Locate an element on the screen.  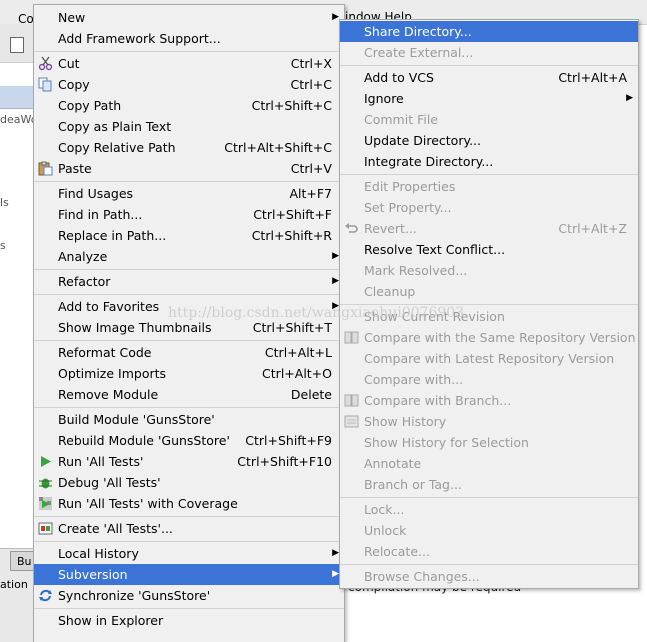
menu-item-optimize-imports: Optimize Imports Ctrl+Alt+O is located at coordinates (189, 373).